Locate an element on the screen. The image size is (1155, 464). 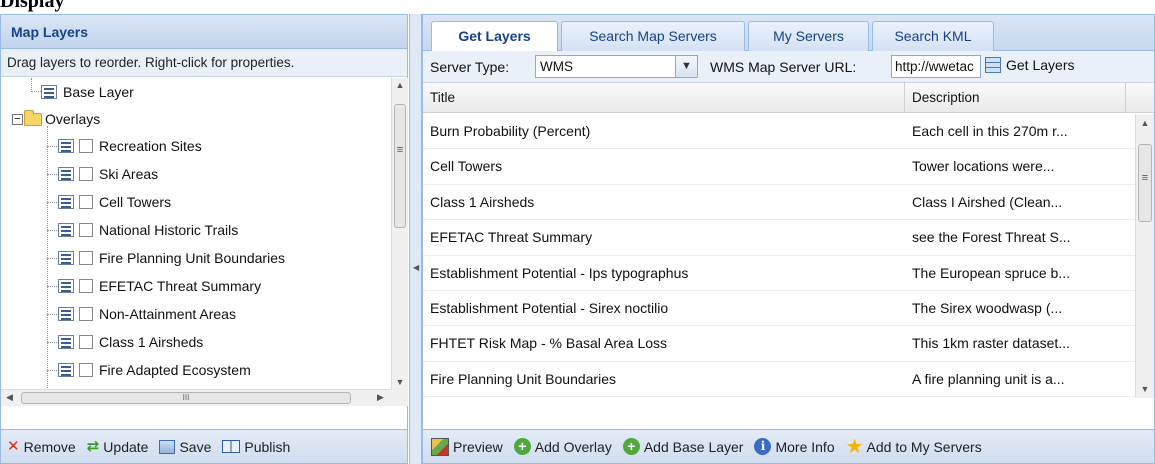
tree-node-overlay: National Historic Trails is located at coordinates (196, 230).